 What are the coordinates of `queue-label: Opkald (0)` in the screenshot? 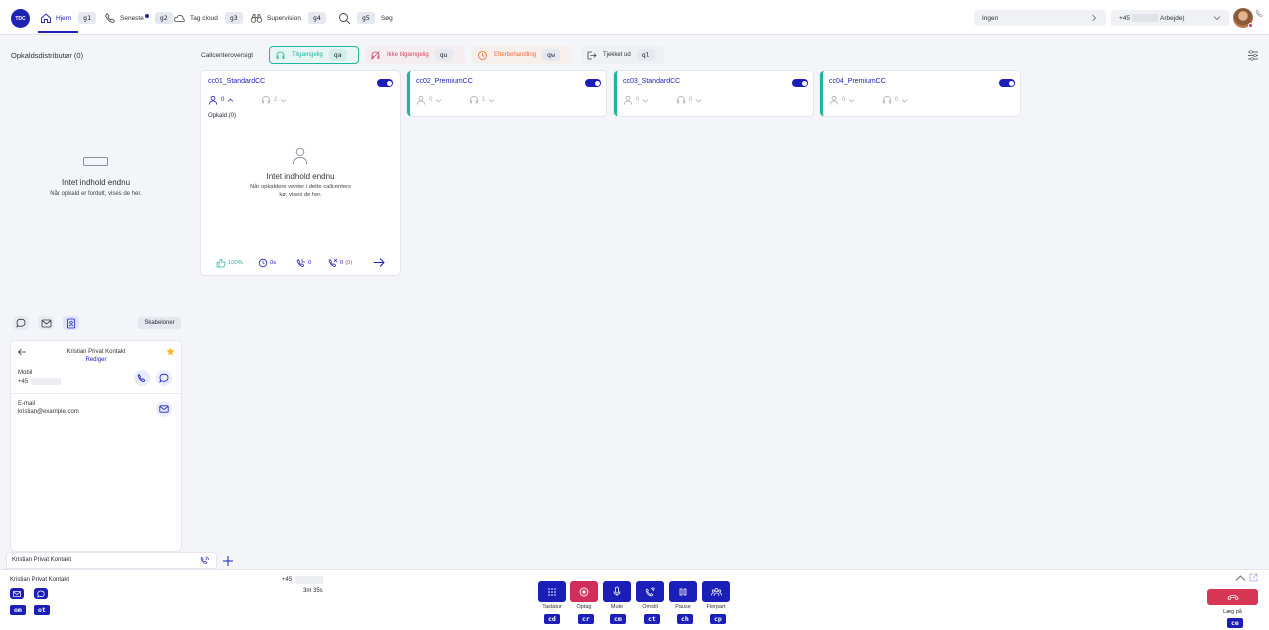 It's located at (222, 116).